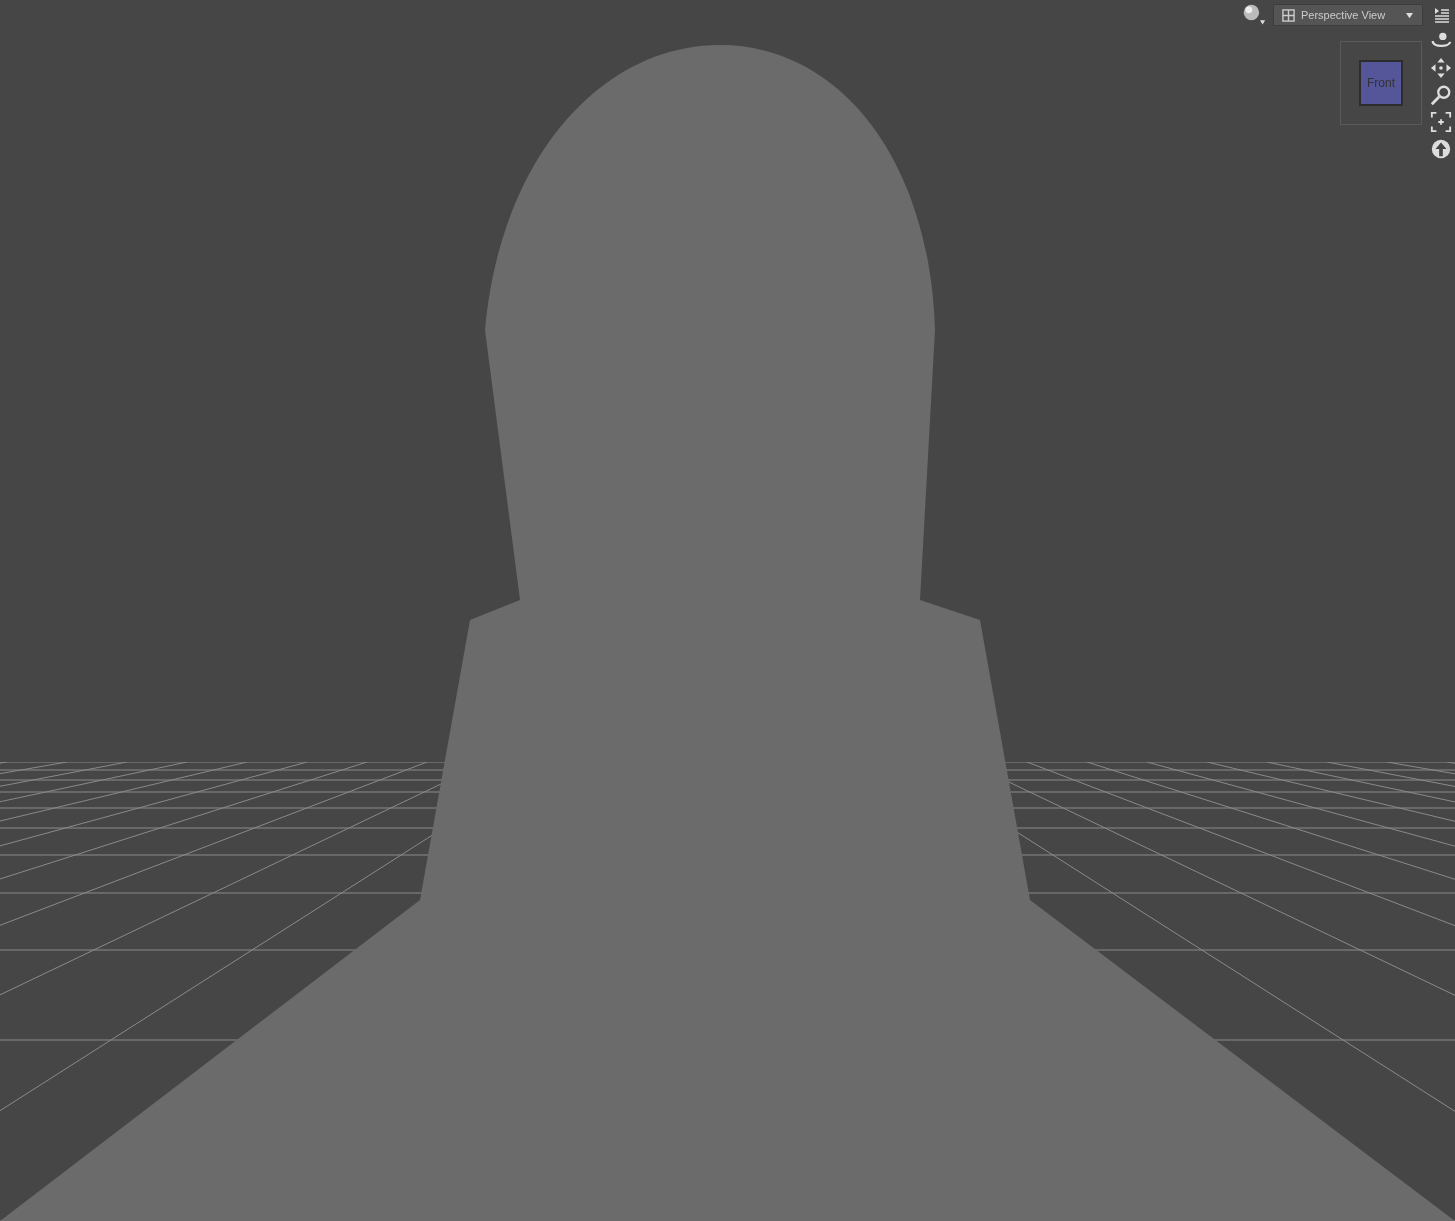 The image size is (1455, 1221). What do you see at coordinates (1442, 15) in the screenshot?
I see `menu-icon` at bounding box center [1442, 15].